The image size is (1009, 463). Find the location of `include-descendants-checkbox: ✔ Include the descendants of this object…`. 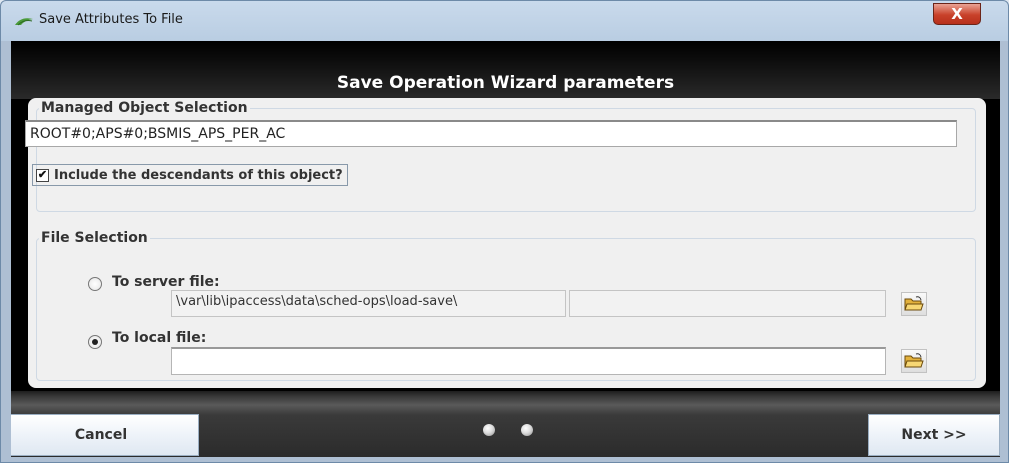

include-descendants-checkbox: ✔ Include the descendants of this object… is located at coordinates (190, 175).